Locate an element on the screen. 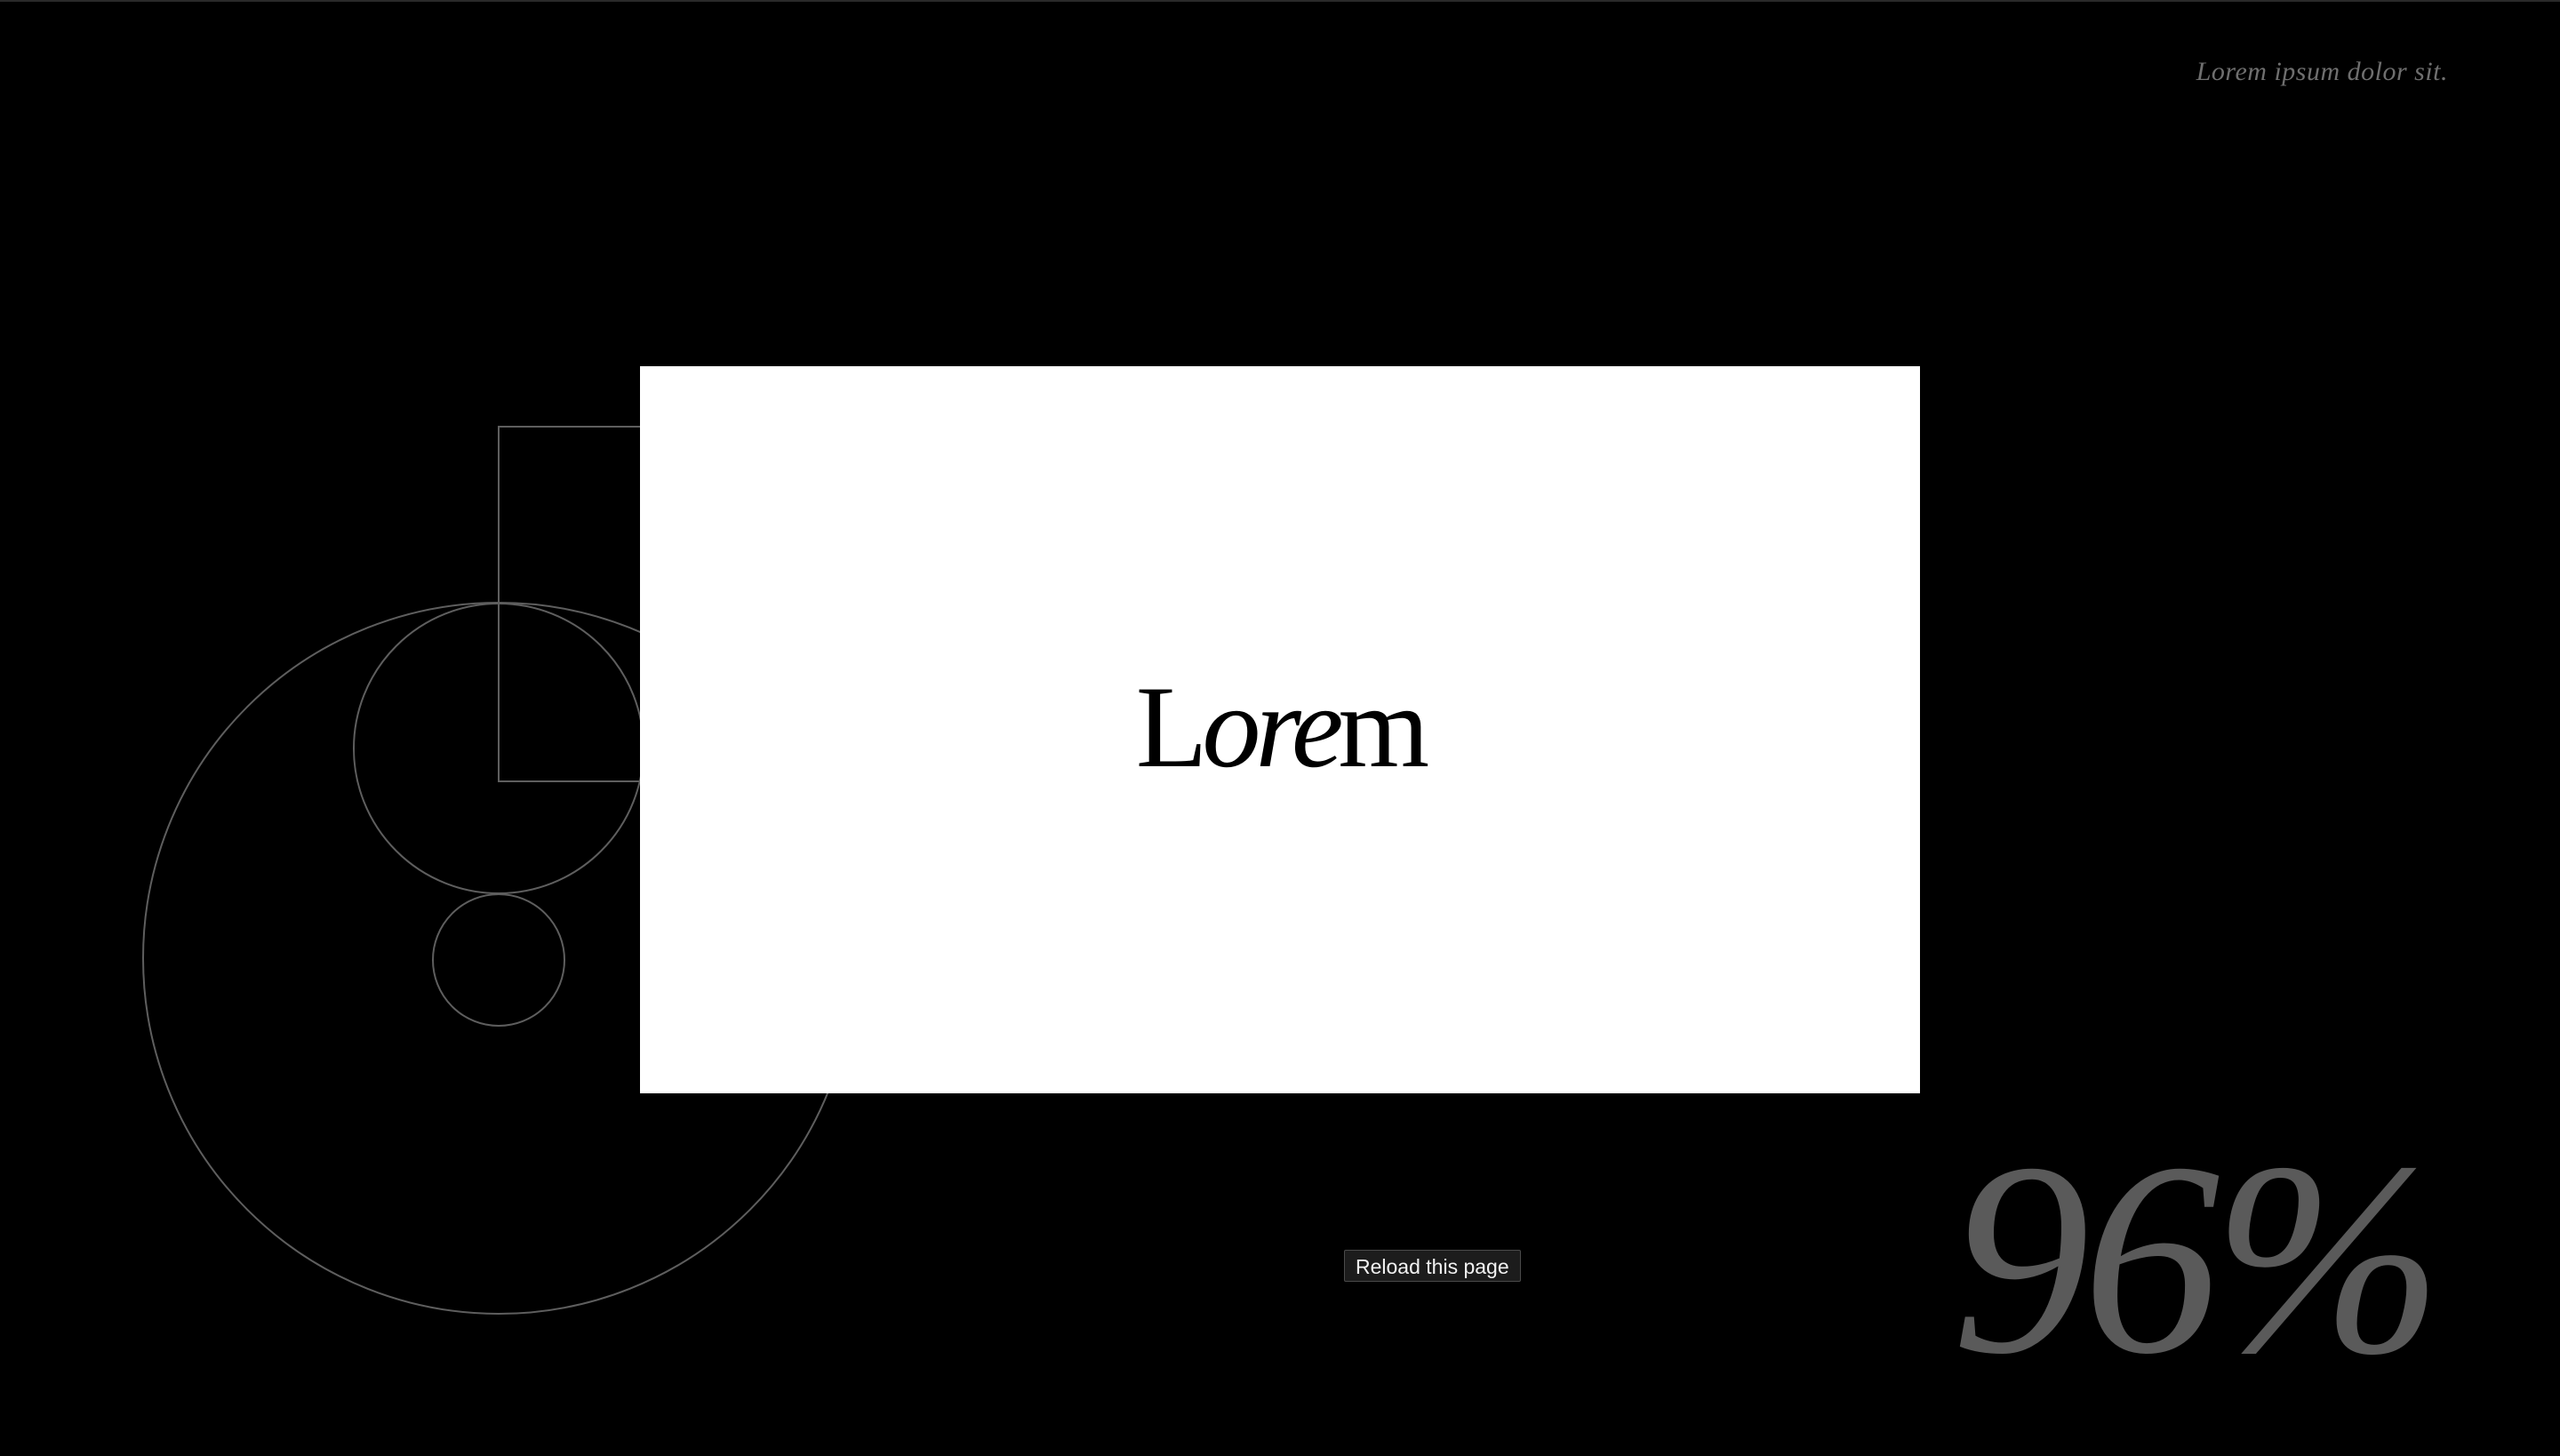 The image size is (2560, 1456). logo-letters-italic: ore is located at coordinates (1272, 726).